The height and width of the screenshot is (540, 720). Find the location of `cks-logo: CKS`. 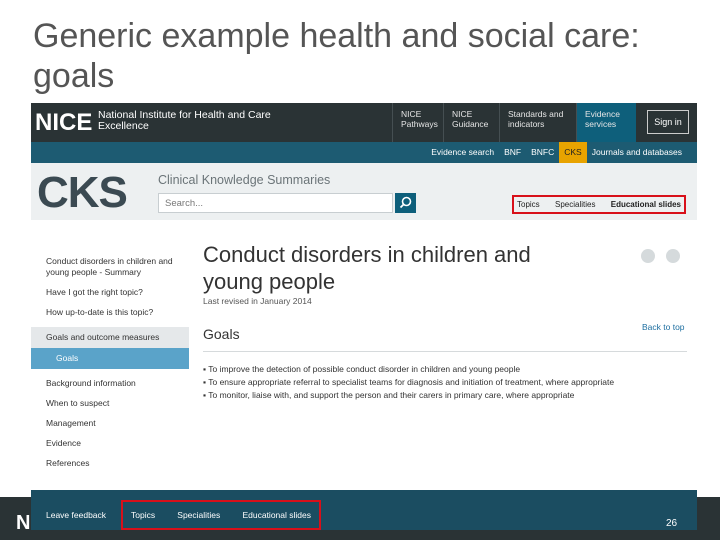

cks-logo: CKS is located at coordinates (82, 193).